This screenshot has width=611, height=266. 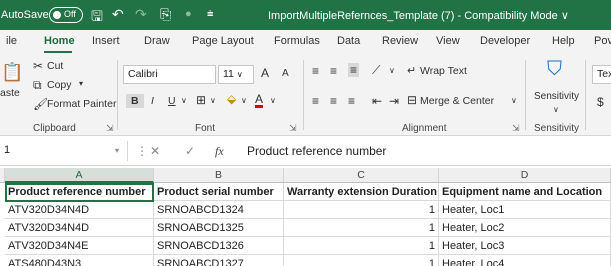 I want to click on cell-c1: Warranty extension Duration, so click(x=361, y=192).